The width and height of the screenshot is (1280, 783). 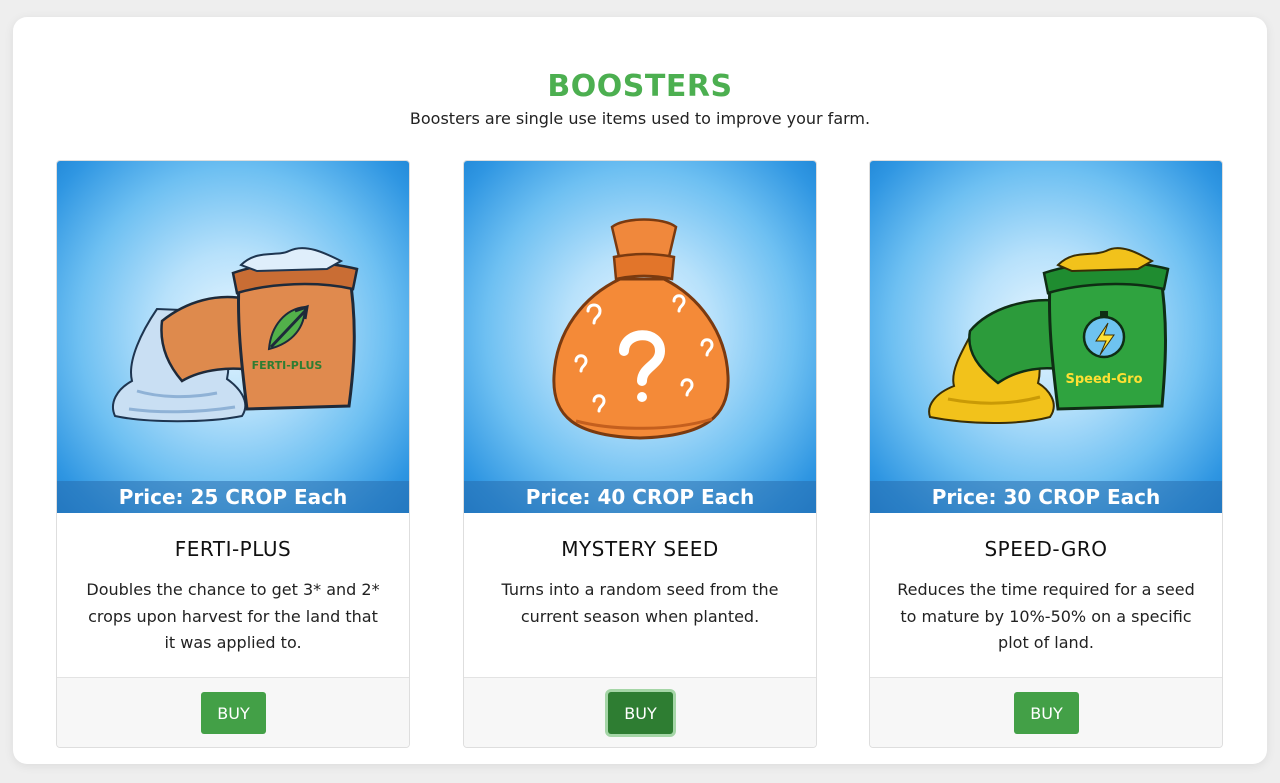 I want to click on speed-bag-icon: Speed-Gro, so click(x=1049, y=335).